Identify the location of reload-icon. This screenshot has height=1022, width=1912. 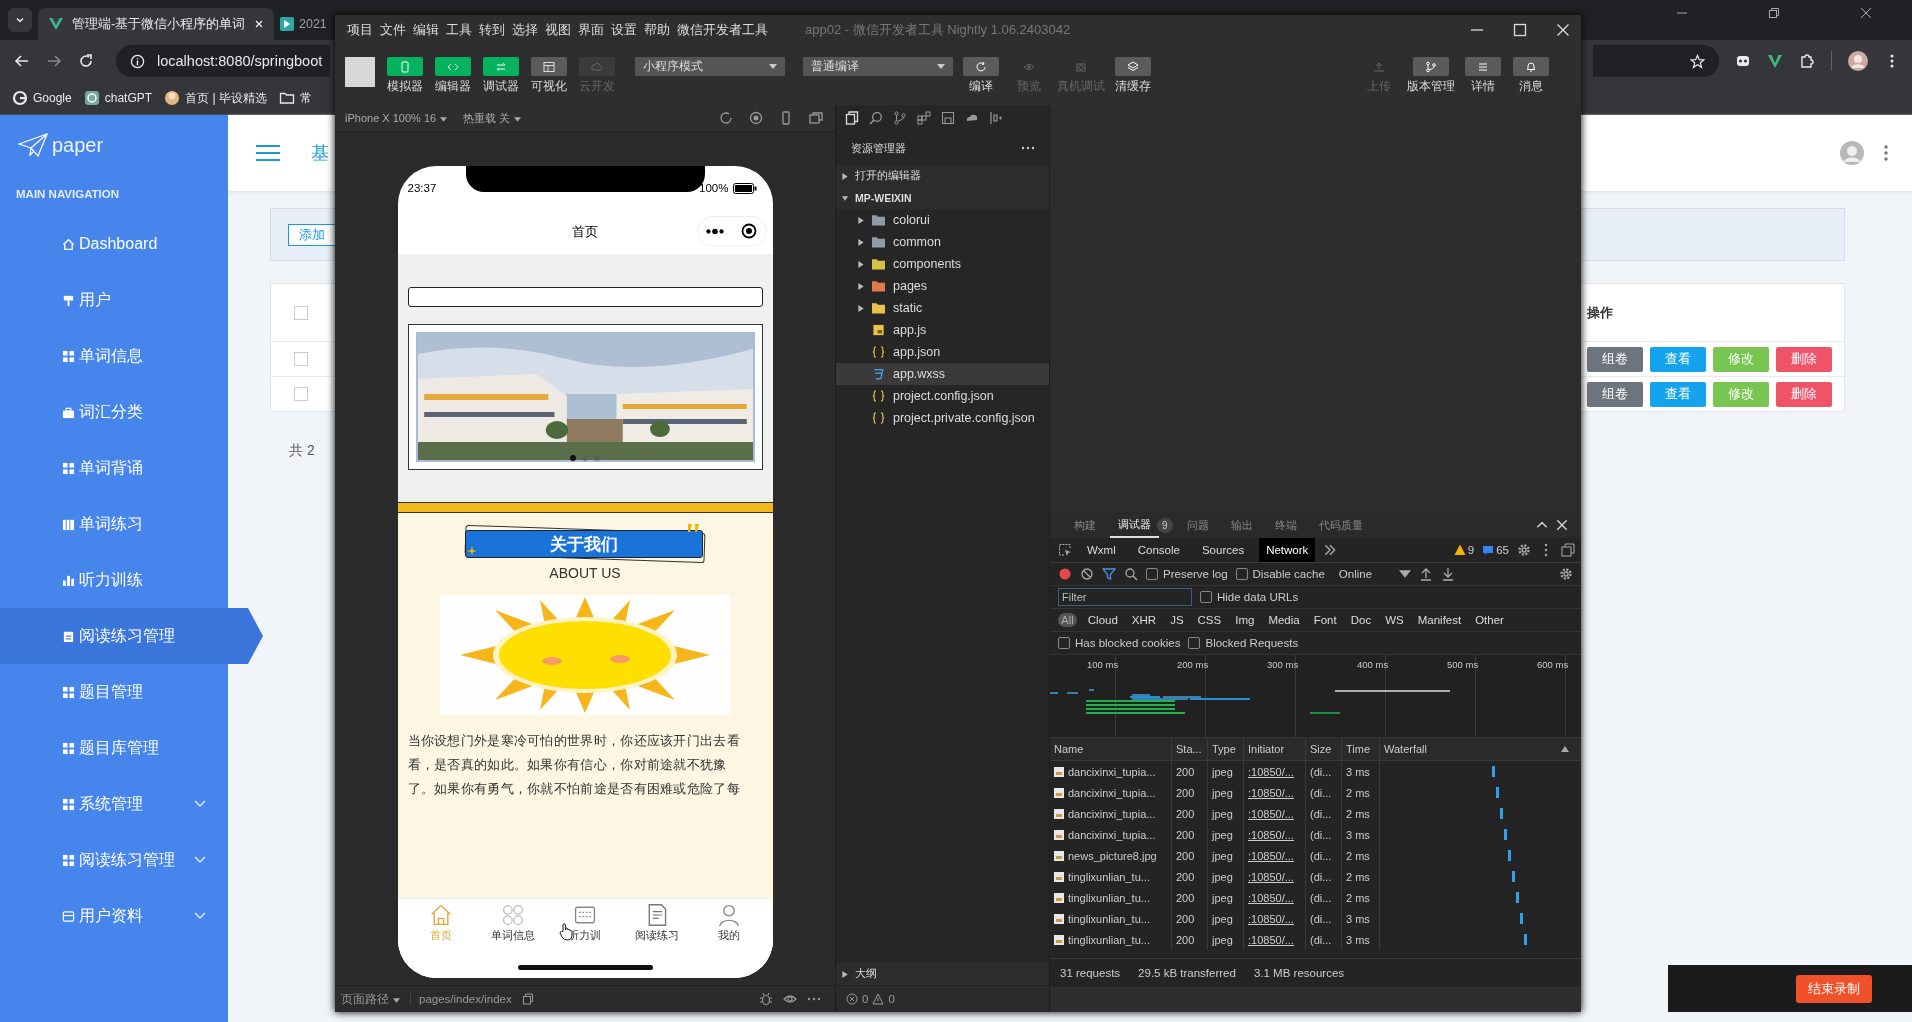
(86, 61).